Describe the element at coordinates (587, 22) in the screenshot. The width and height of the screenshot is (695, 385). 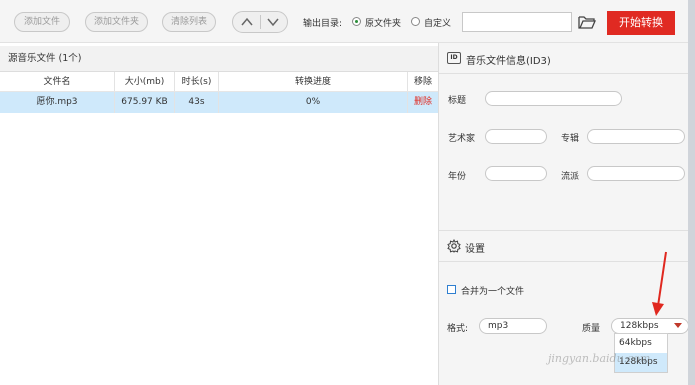
I see `folder-open-icon` at that location.